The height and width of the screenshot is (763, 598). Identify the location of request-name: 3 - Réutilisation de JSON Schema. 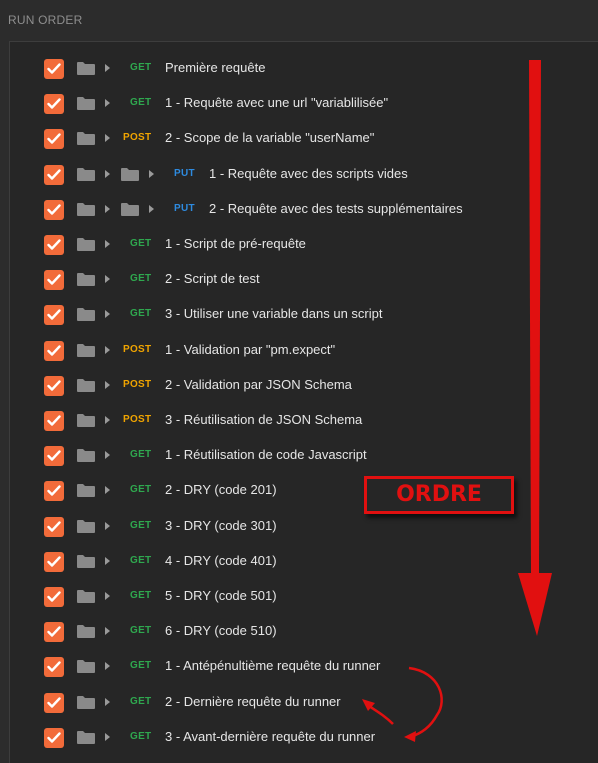
(264, 419).